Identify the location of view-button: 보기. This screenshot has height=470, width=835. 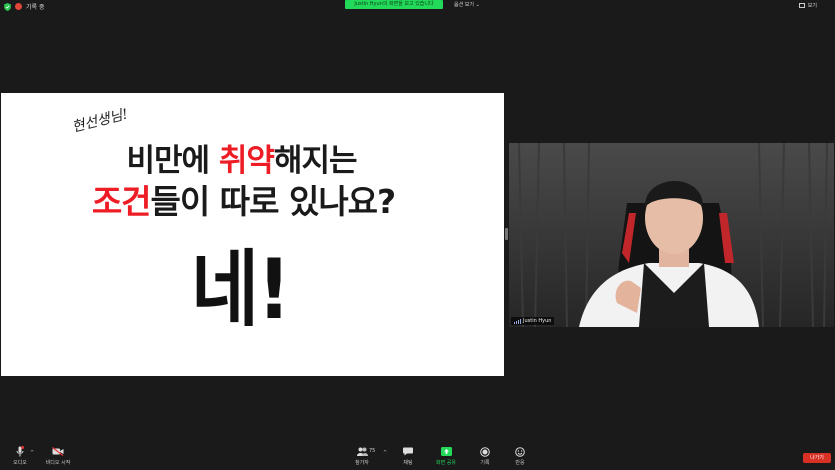
(807, 5).